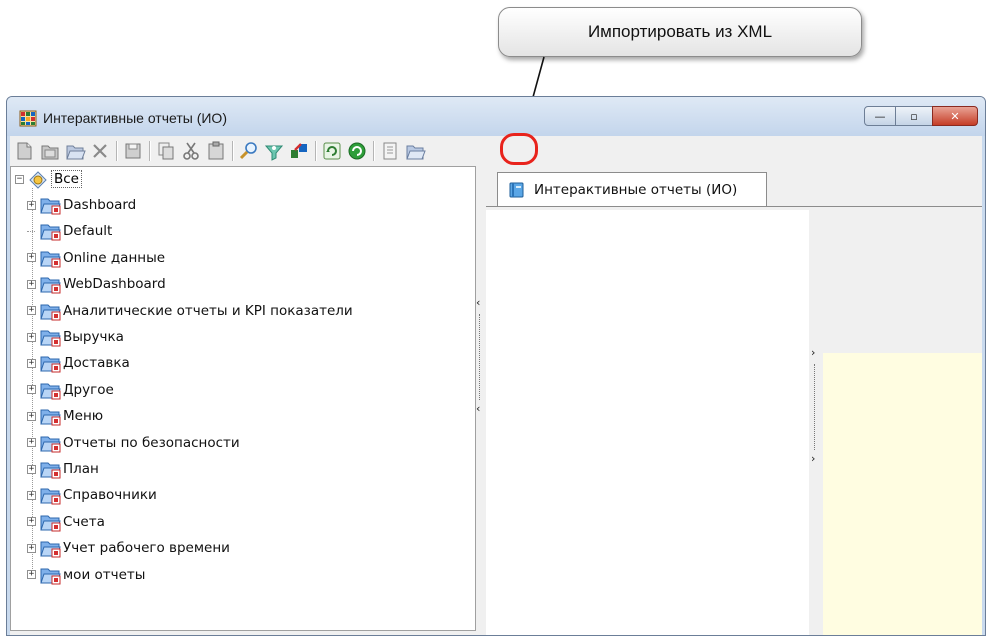 This screenshot has height=636, width=989. Describe the element at coordinates (636, 189) in the screenshot. I see `tab-label: Интерактивные отчеты (ИО)` at that location.